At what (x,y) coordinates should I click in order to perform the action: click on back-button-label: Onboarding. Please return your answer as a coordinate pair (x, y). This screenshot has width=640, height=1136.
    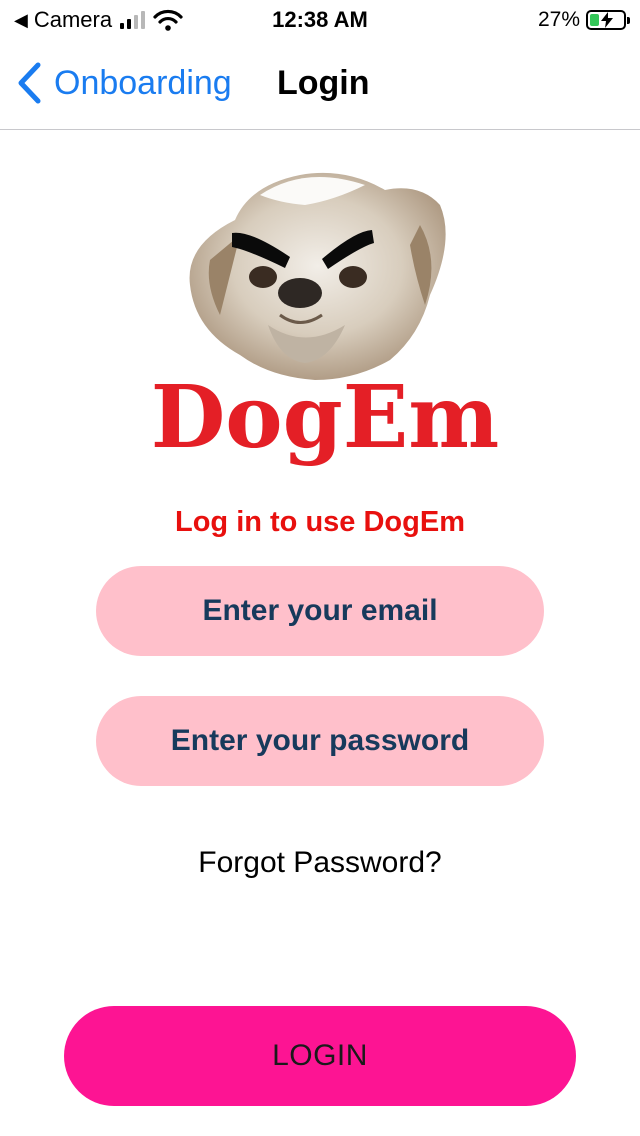
    Looking at the image, I should click on (143, 83).